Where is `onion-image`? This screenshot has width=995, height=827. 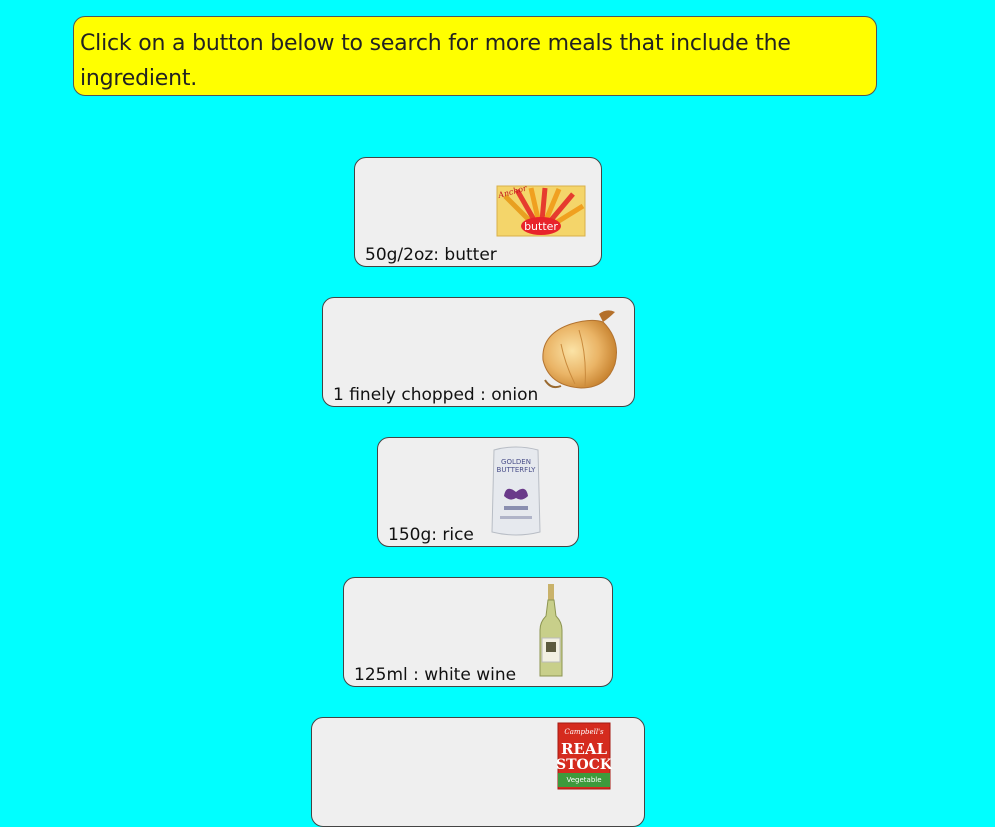
onion-image is located at coordinates (576, 350).